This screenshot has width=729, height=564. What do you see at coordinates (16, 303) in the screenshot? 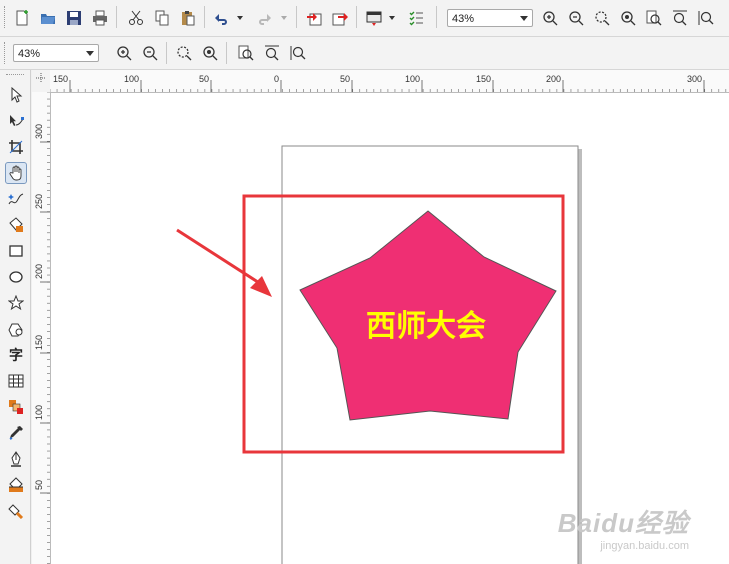
I see `polygon-tool` at bounding box center [16, 303].